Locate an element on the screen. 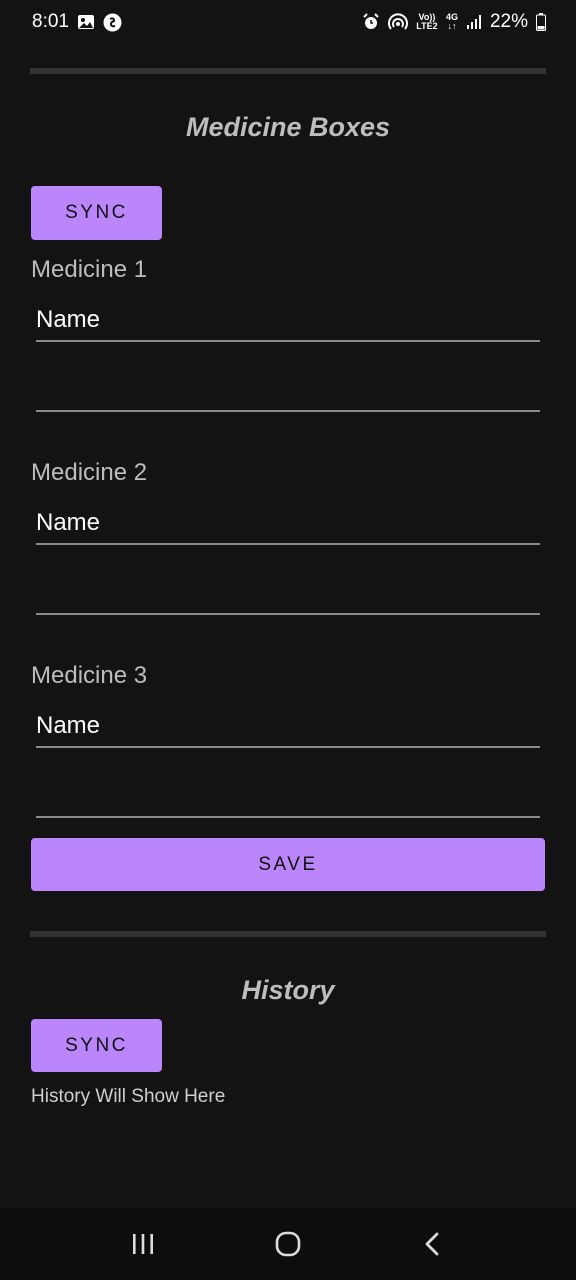 This screenshot has height=1280, width=576. medicine-1-name-input is located at coordinates (288, 323).